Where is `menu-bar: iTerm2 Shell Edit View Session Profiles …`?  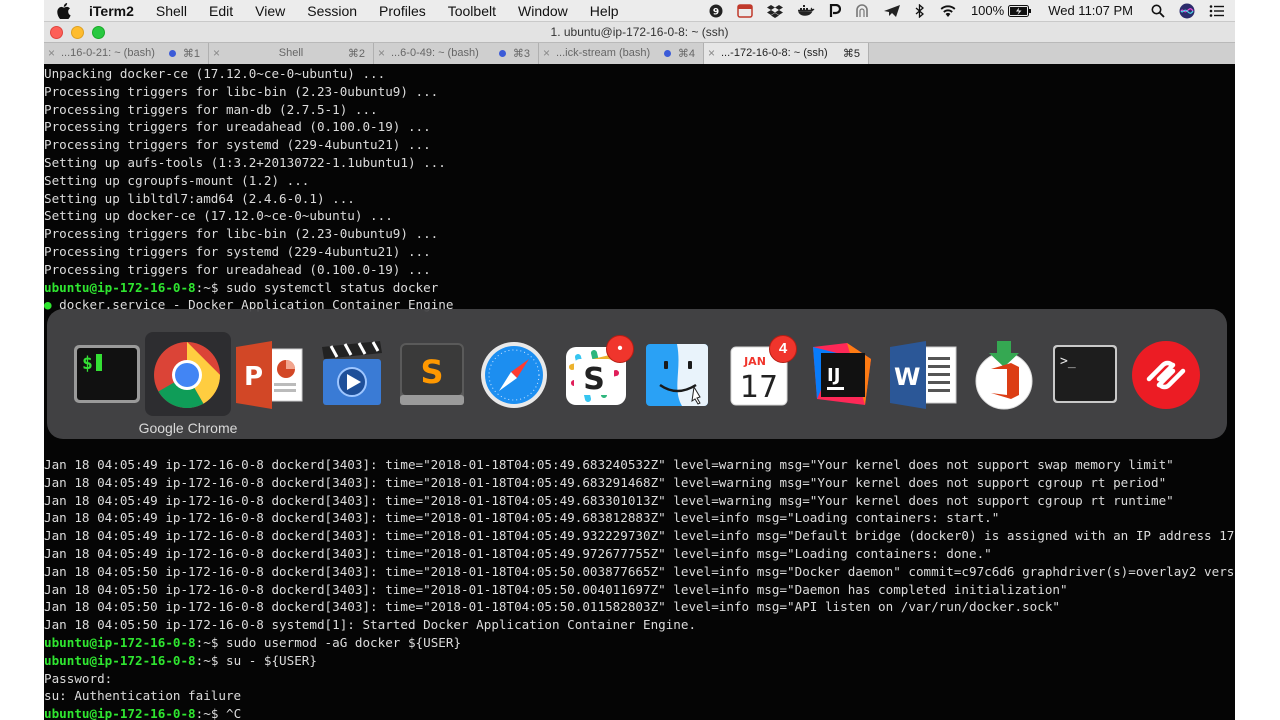
menu-bar: iTerm2 Shell Edit View Session Profiles … is located at coordinates (639, 11).